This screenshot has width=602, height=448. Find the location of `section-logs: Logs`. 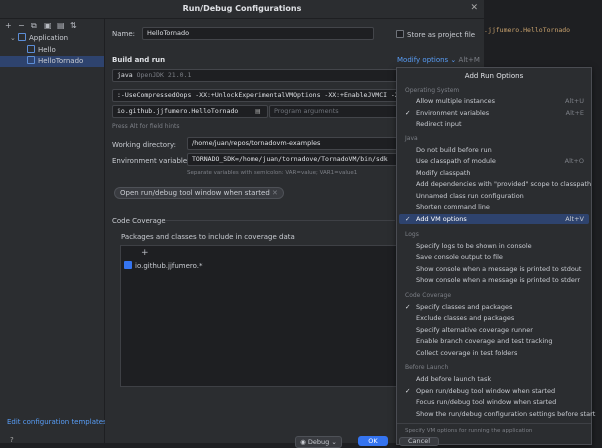

section-logs: Logs is located at coordinates (412, 234).